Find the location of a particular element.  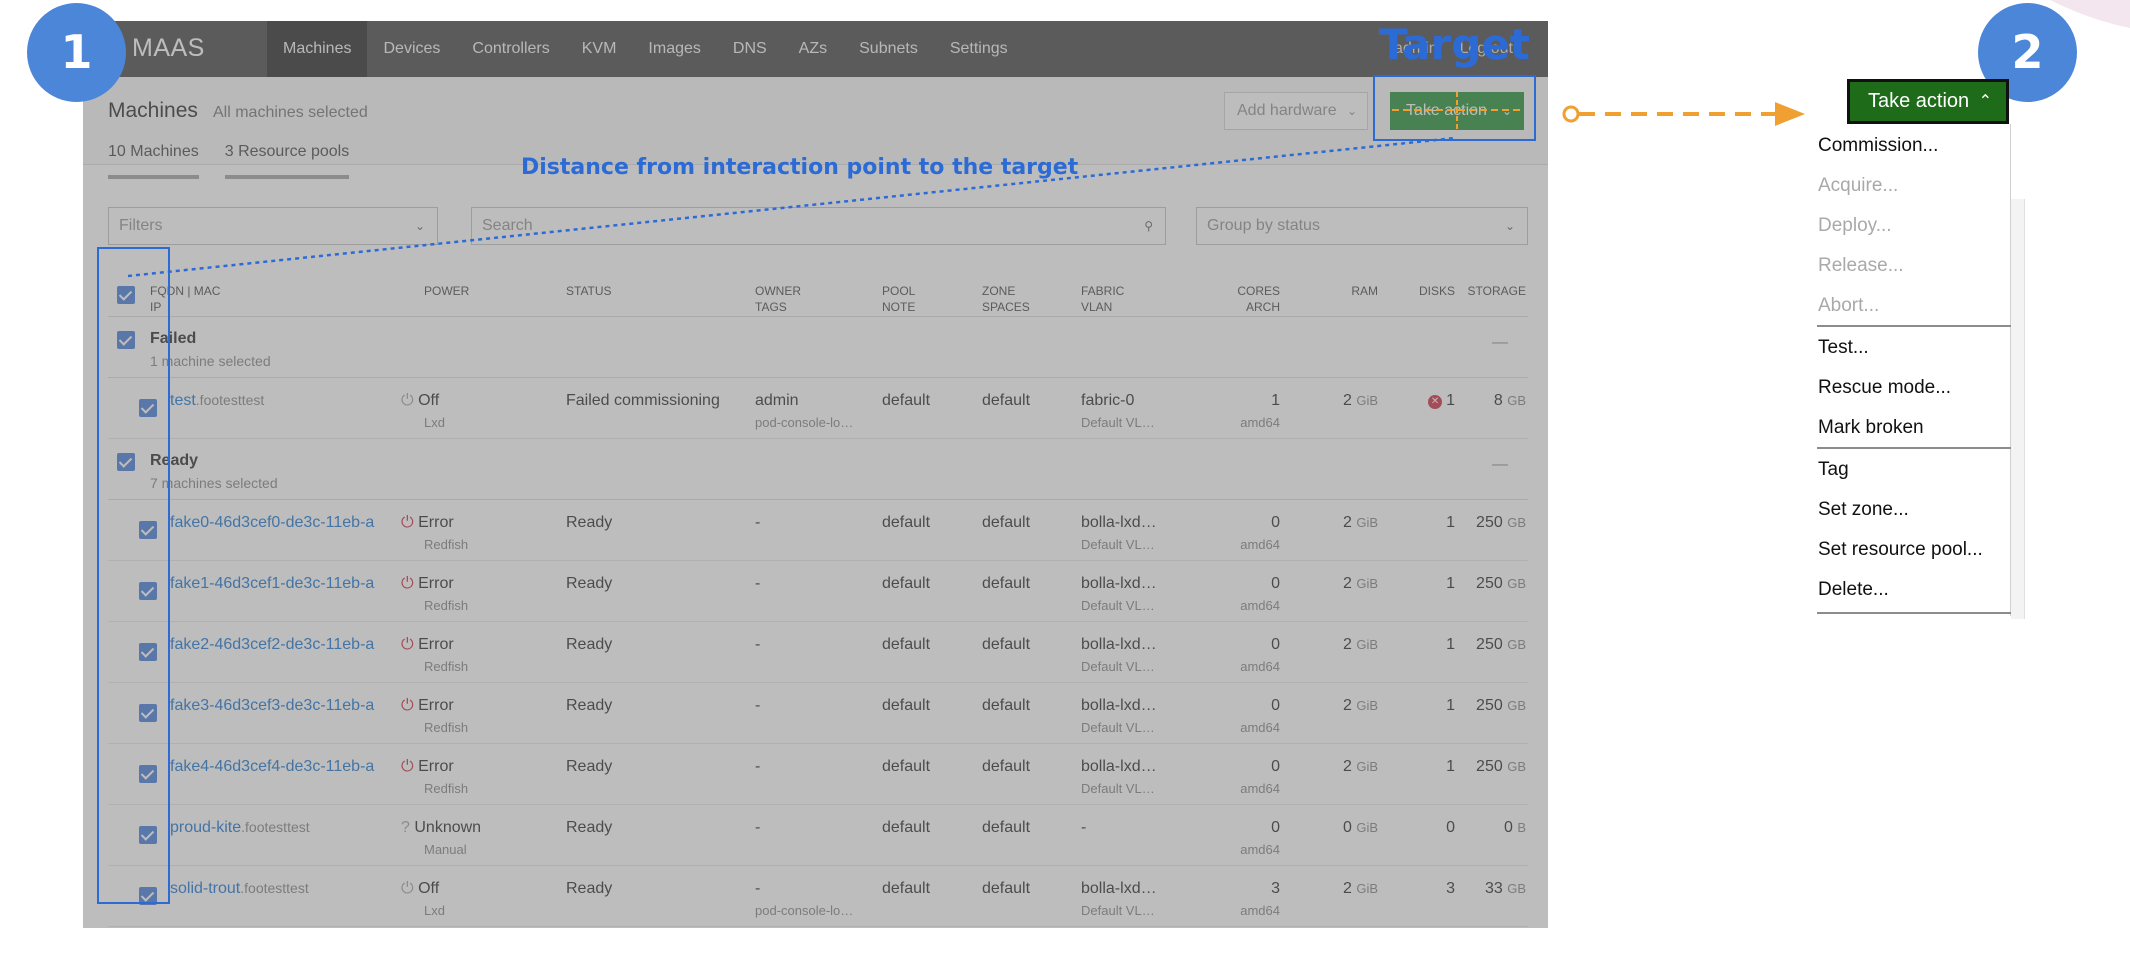

machine-tabs: 10 Machines 3 Resource pools is located at coordinates (229, 161).